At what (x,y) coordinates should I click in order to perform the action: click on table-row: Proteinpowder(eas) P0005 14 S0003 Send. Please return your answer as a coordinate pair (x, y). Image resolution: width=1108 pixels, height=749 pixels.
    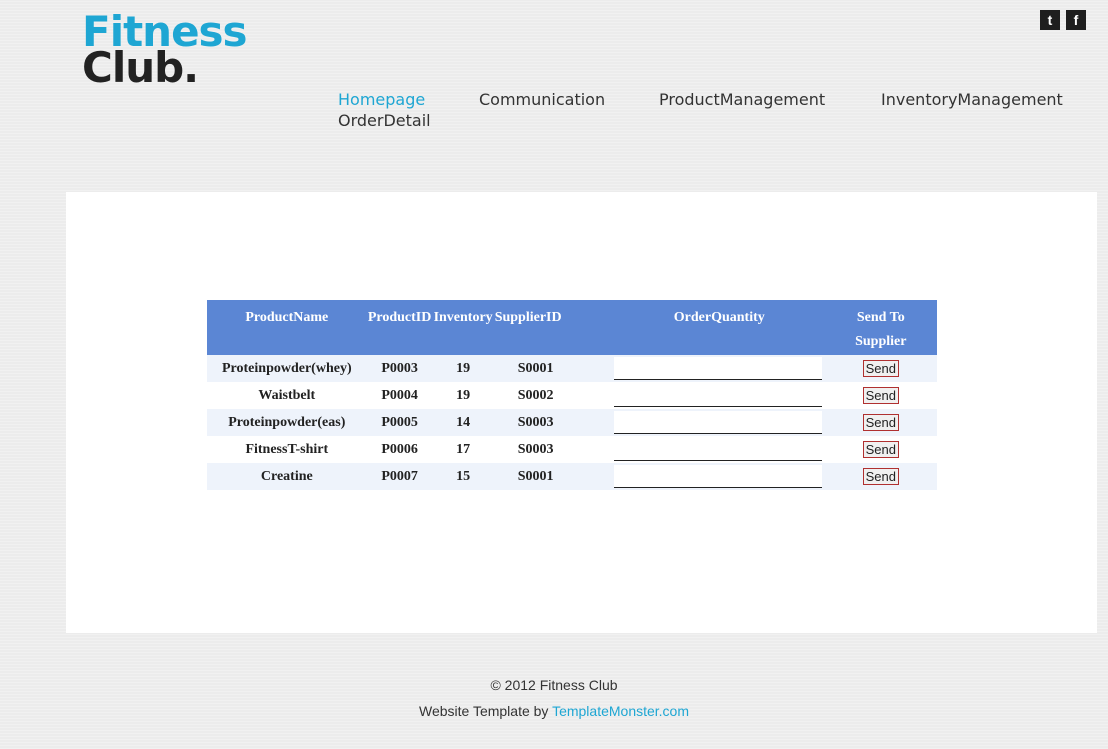
    Looking at the image, I should click on (572, 422).